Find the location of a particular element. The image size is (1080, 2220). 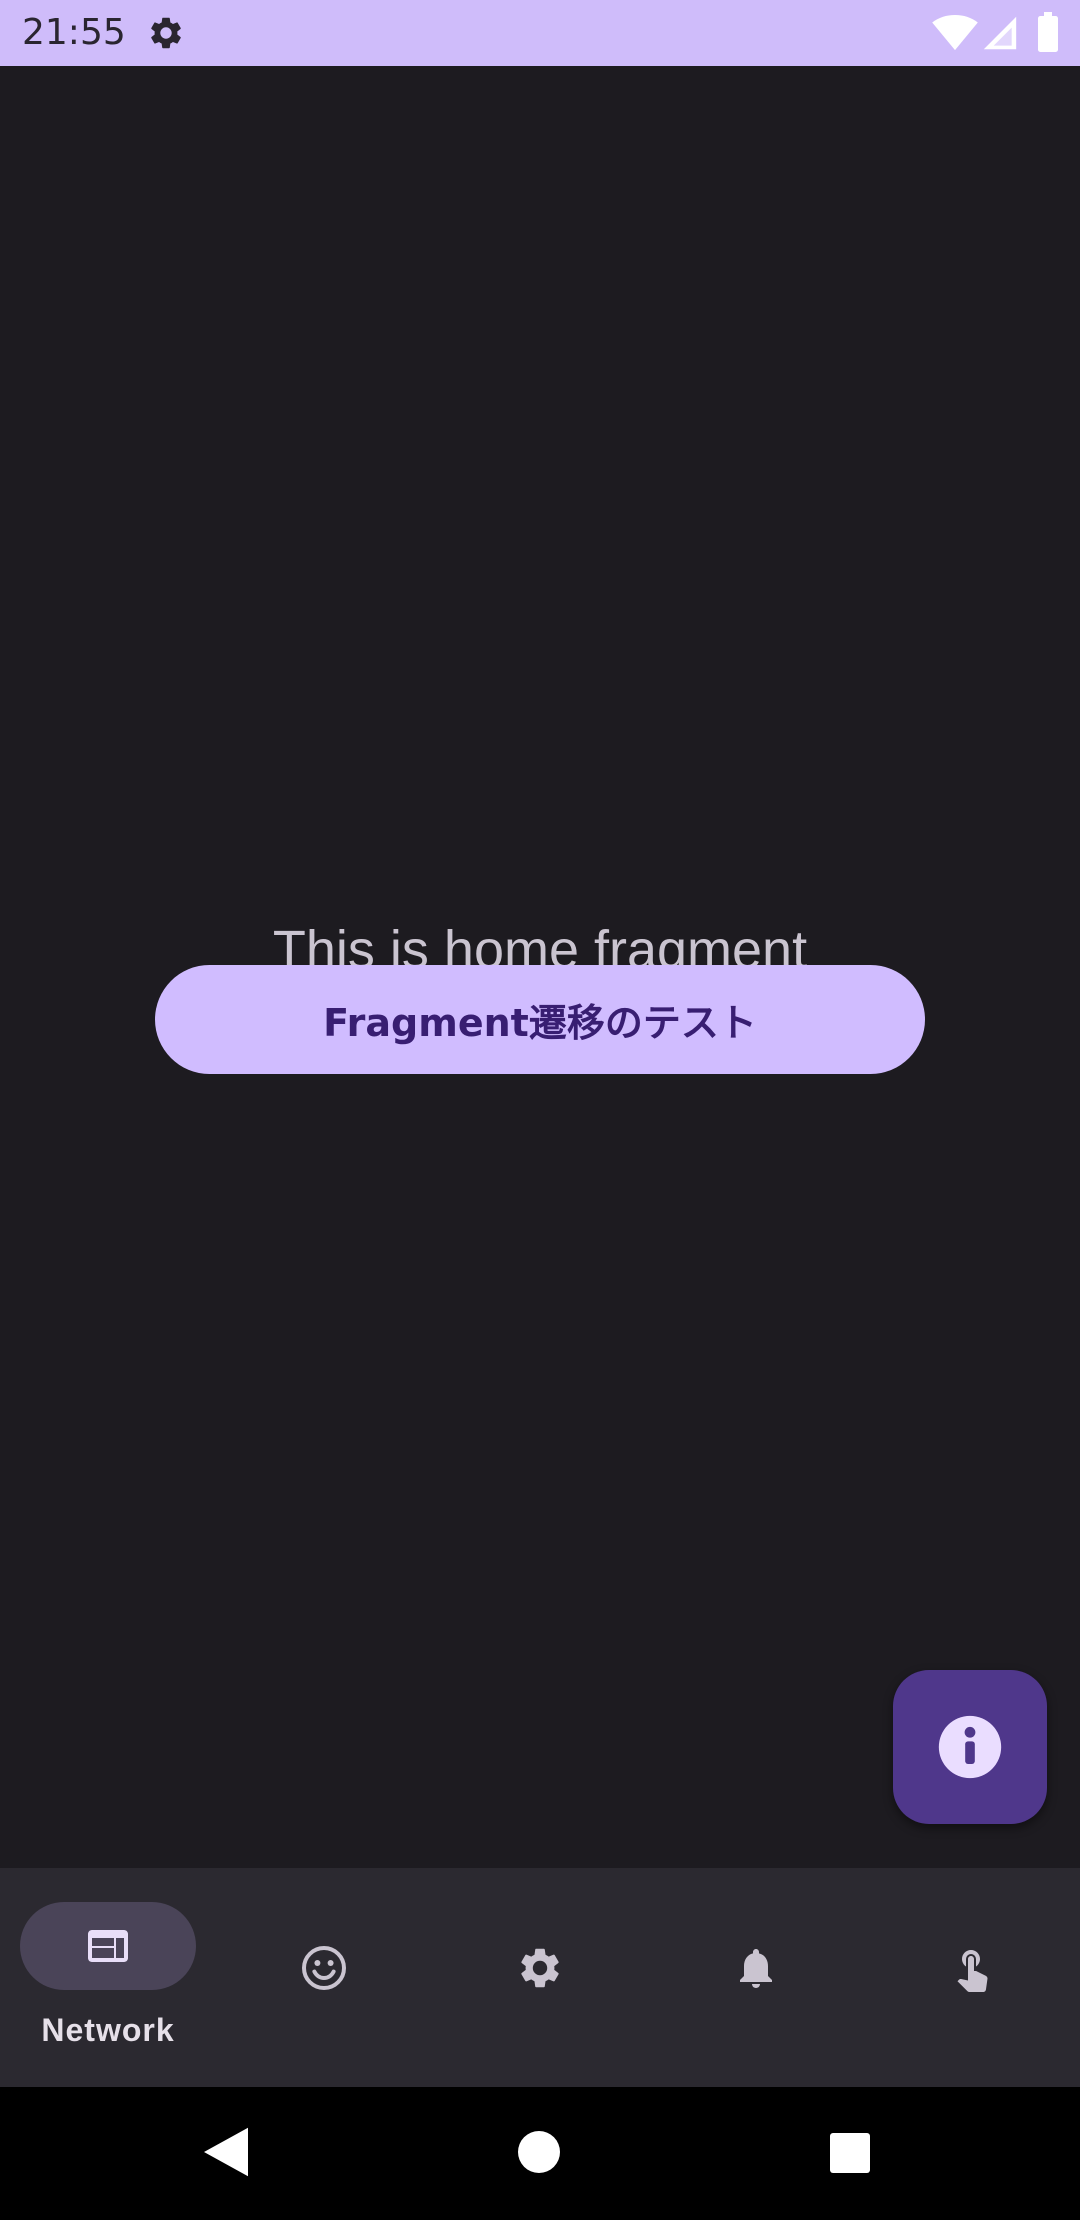

bell-icon is located at coordinates (756, 1968).